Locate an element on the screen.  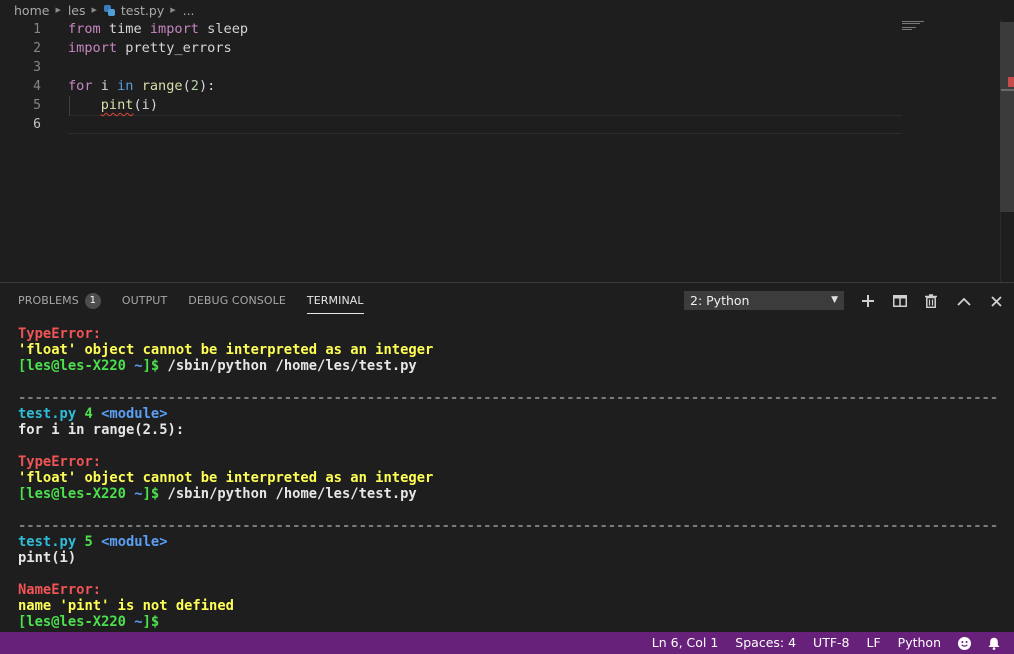
traceback-code: for i in range(2.5): is located at coordinates (101, 430).